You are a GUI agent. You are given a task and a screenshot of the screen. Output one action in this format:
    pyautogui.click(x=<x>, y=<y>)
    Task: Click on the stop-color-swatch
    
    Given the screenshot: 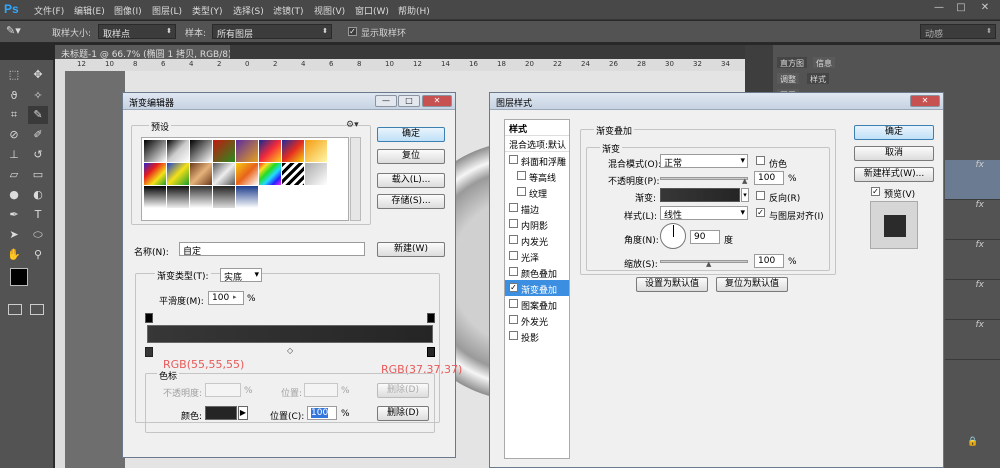 What is the action you would take?
    pyautogui.click(x=221, y=413)
    